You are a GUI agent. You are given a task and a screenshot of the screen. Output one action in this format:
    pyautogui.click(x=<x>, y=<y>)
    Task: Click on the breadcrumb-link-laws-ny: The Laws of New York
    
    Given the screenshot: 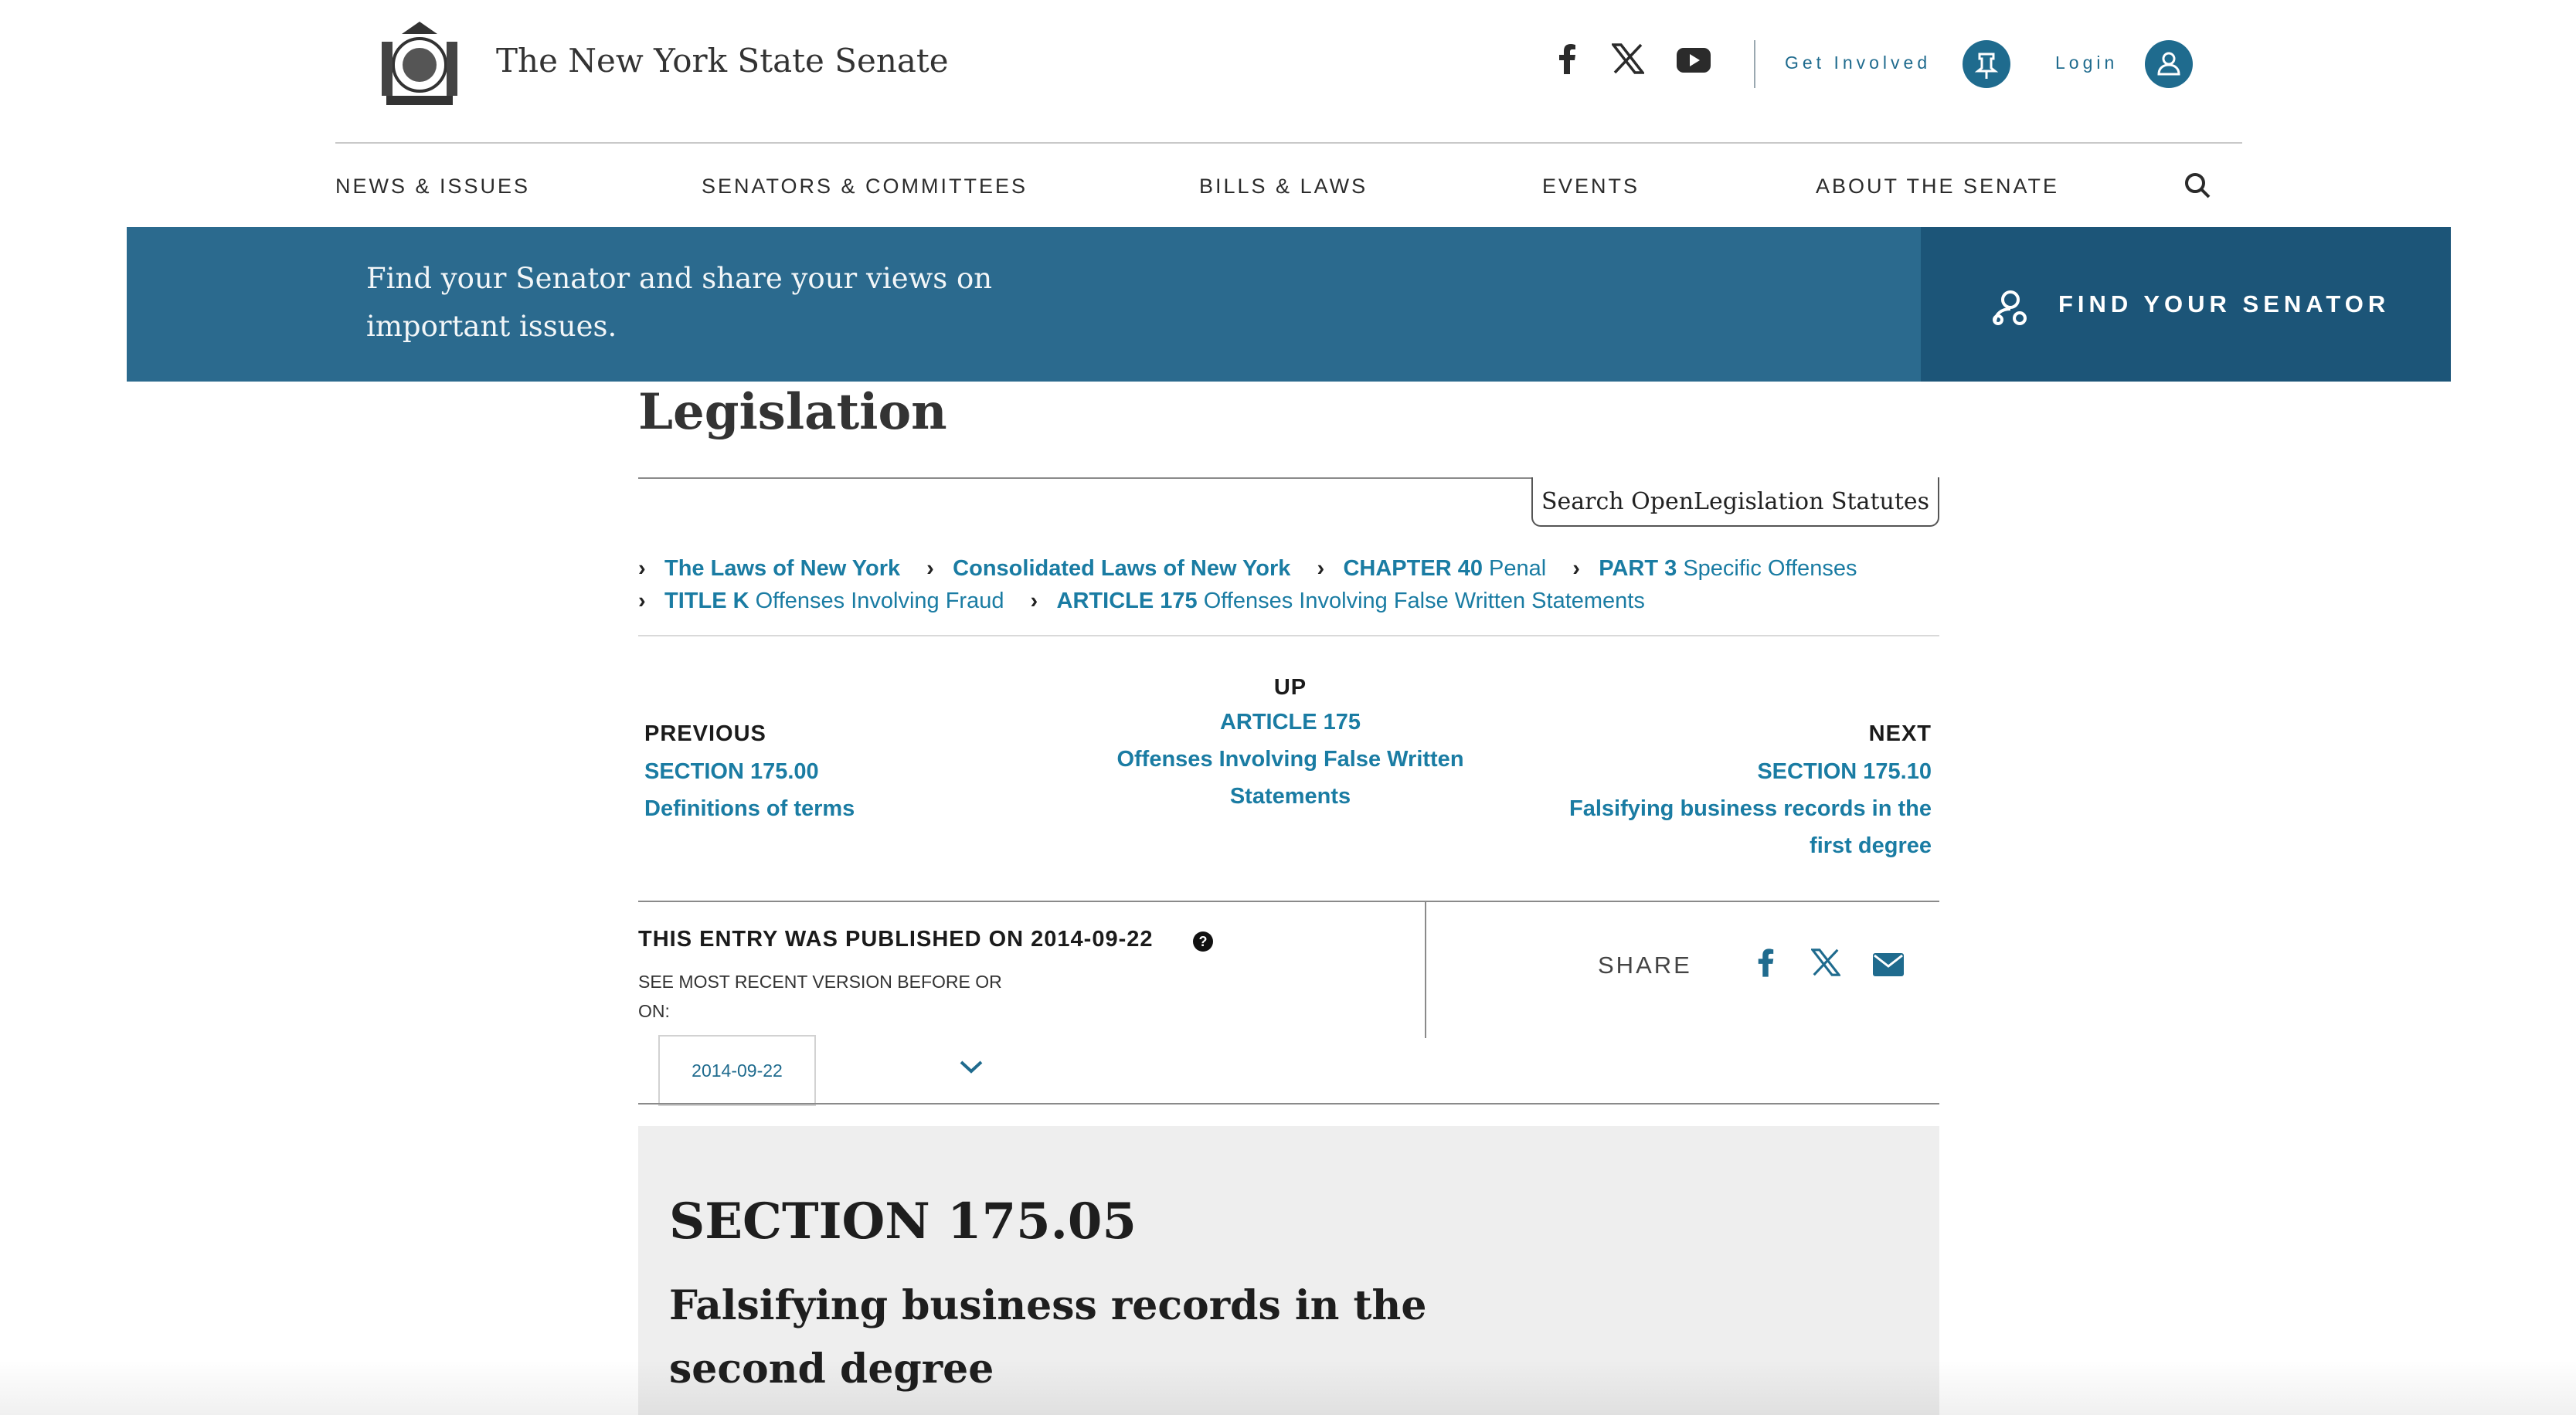 What is the action you would take?
    pyautogui.click(x=782, y=568)
    